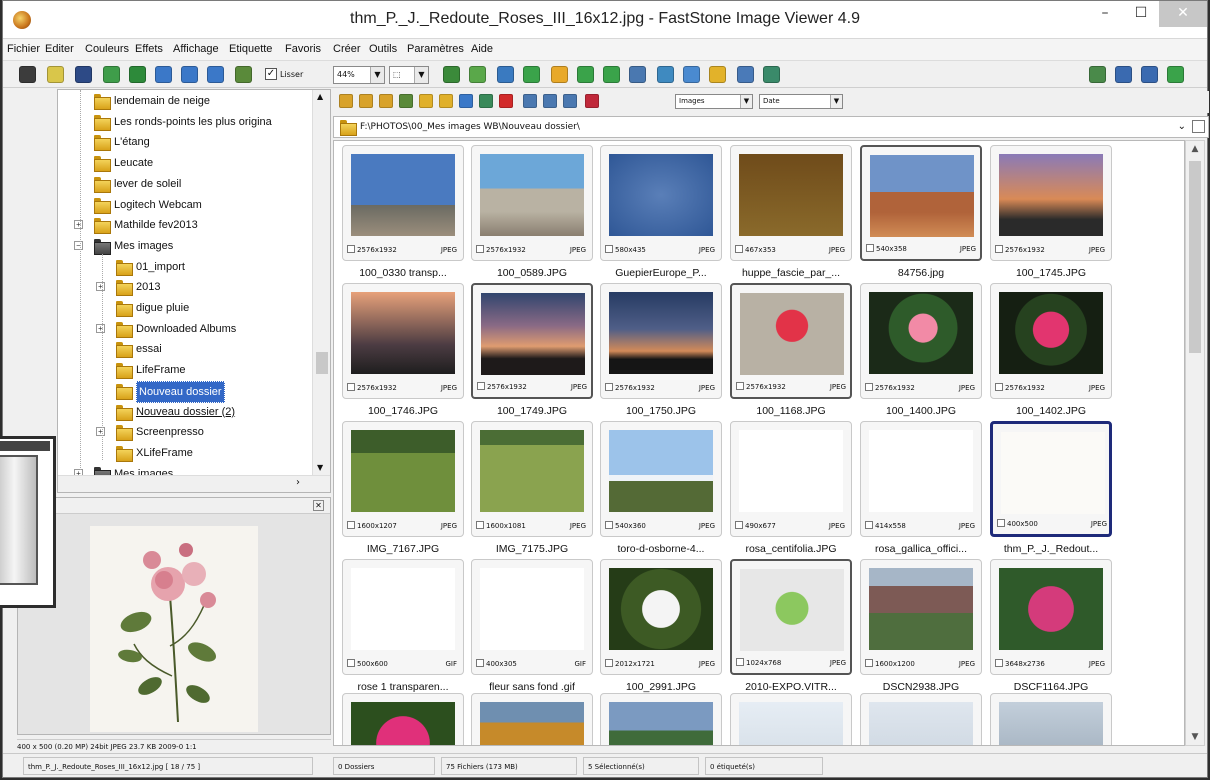  What do you see at coordinates (661, 203) in the screenshot?
I see `thumbnail-card: 580x435 JPEG` at bounding box center [661, 203].